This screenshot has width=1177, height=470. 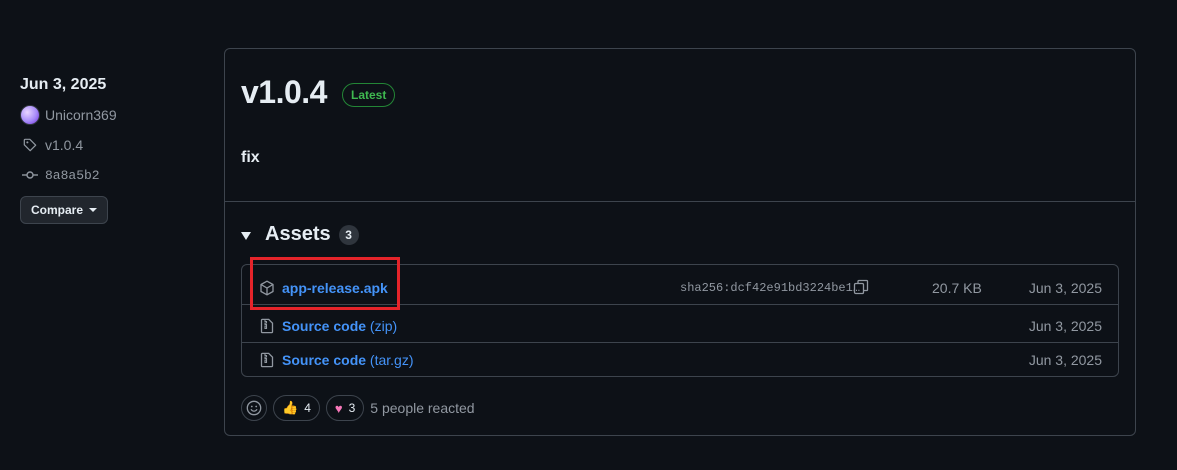 I want to click on compare-button: Compare, so click(x=64, y=210).